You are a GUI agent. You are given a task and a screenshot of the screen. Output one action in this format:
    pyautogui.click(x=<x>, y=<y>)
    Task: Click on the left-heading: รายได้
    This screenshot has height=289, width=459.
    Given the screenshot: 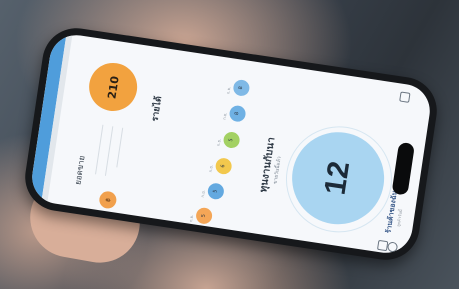 What is the action you would take?
    pyautogui.click(x=157, y=109)
    